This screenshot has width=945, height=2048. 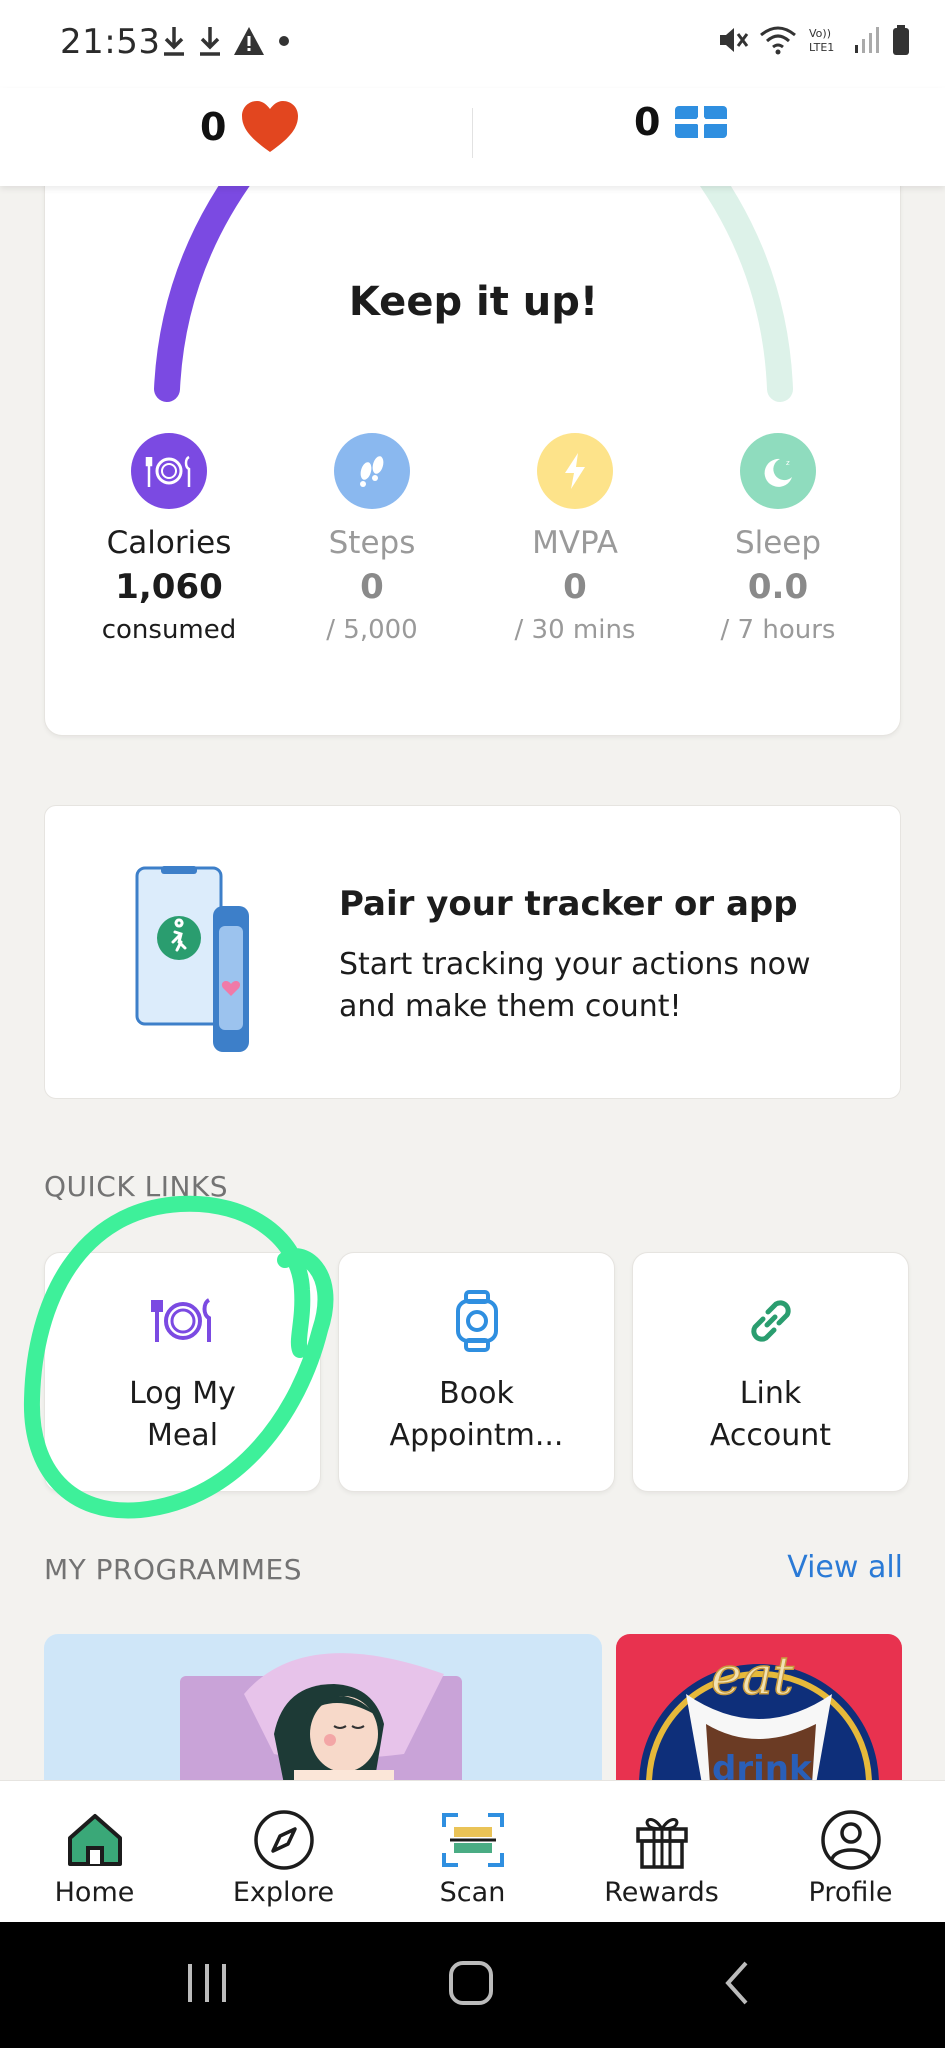 I want to click on metric-label: Calories, so click(x=169, y=543).